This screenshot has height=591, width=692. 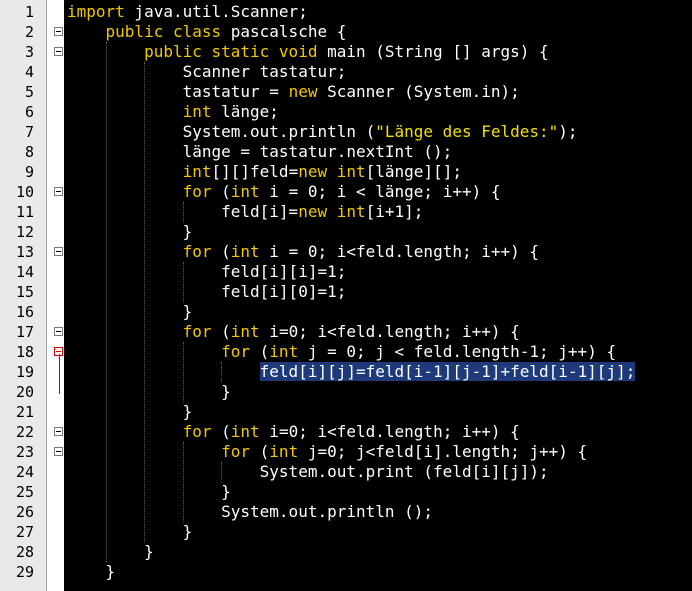 I want to click on code-line: 20 }, so click(x=346, y=392).